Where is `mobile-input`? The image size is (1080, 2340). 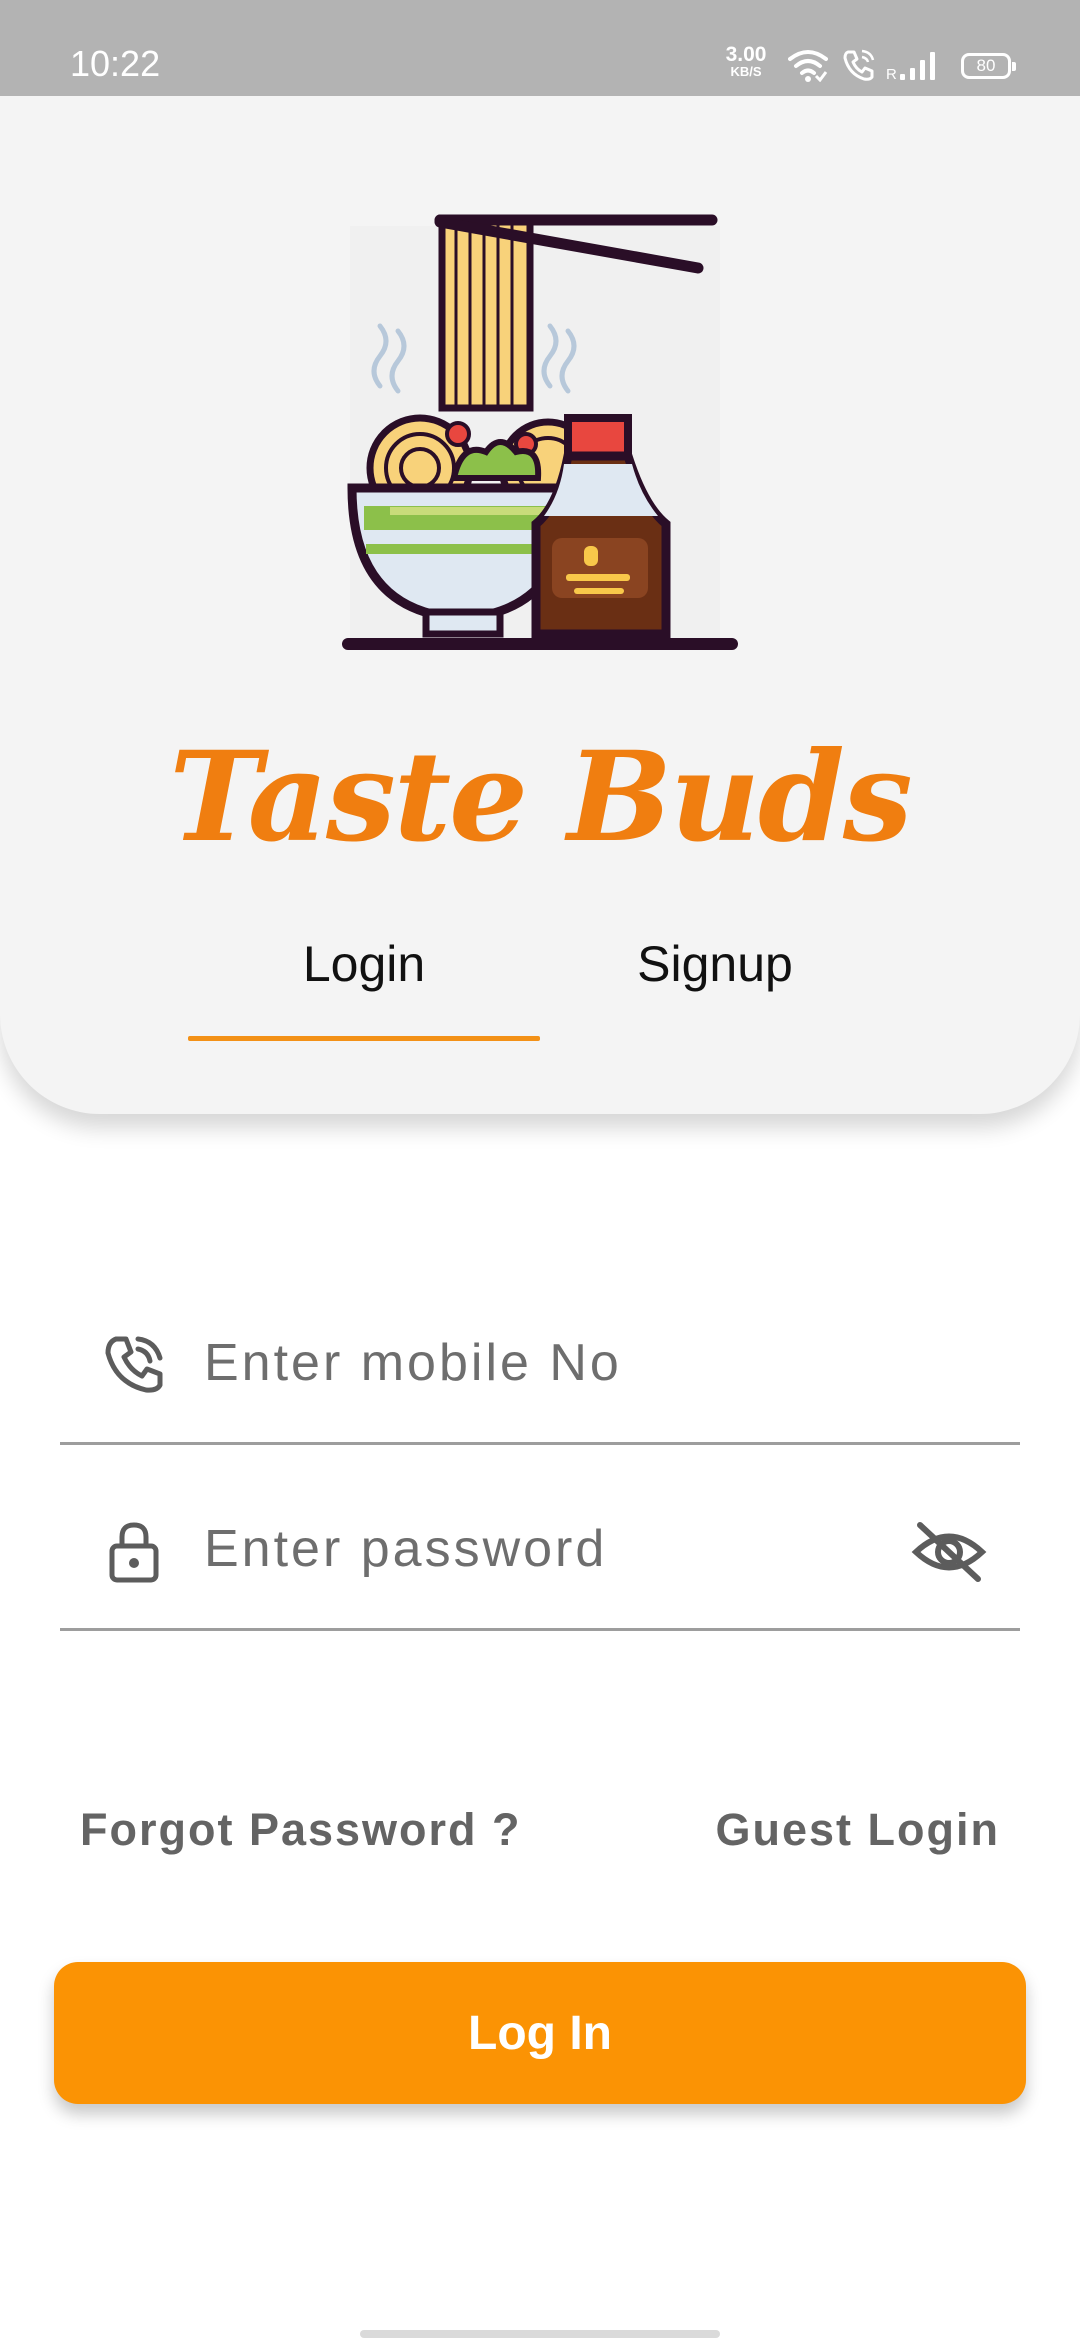 mobile-input is located at coordinates (564, 1363).